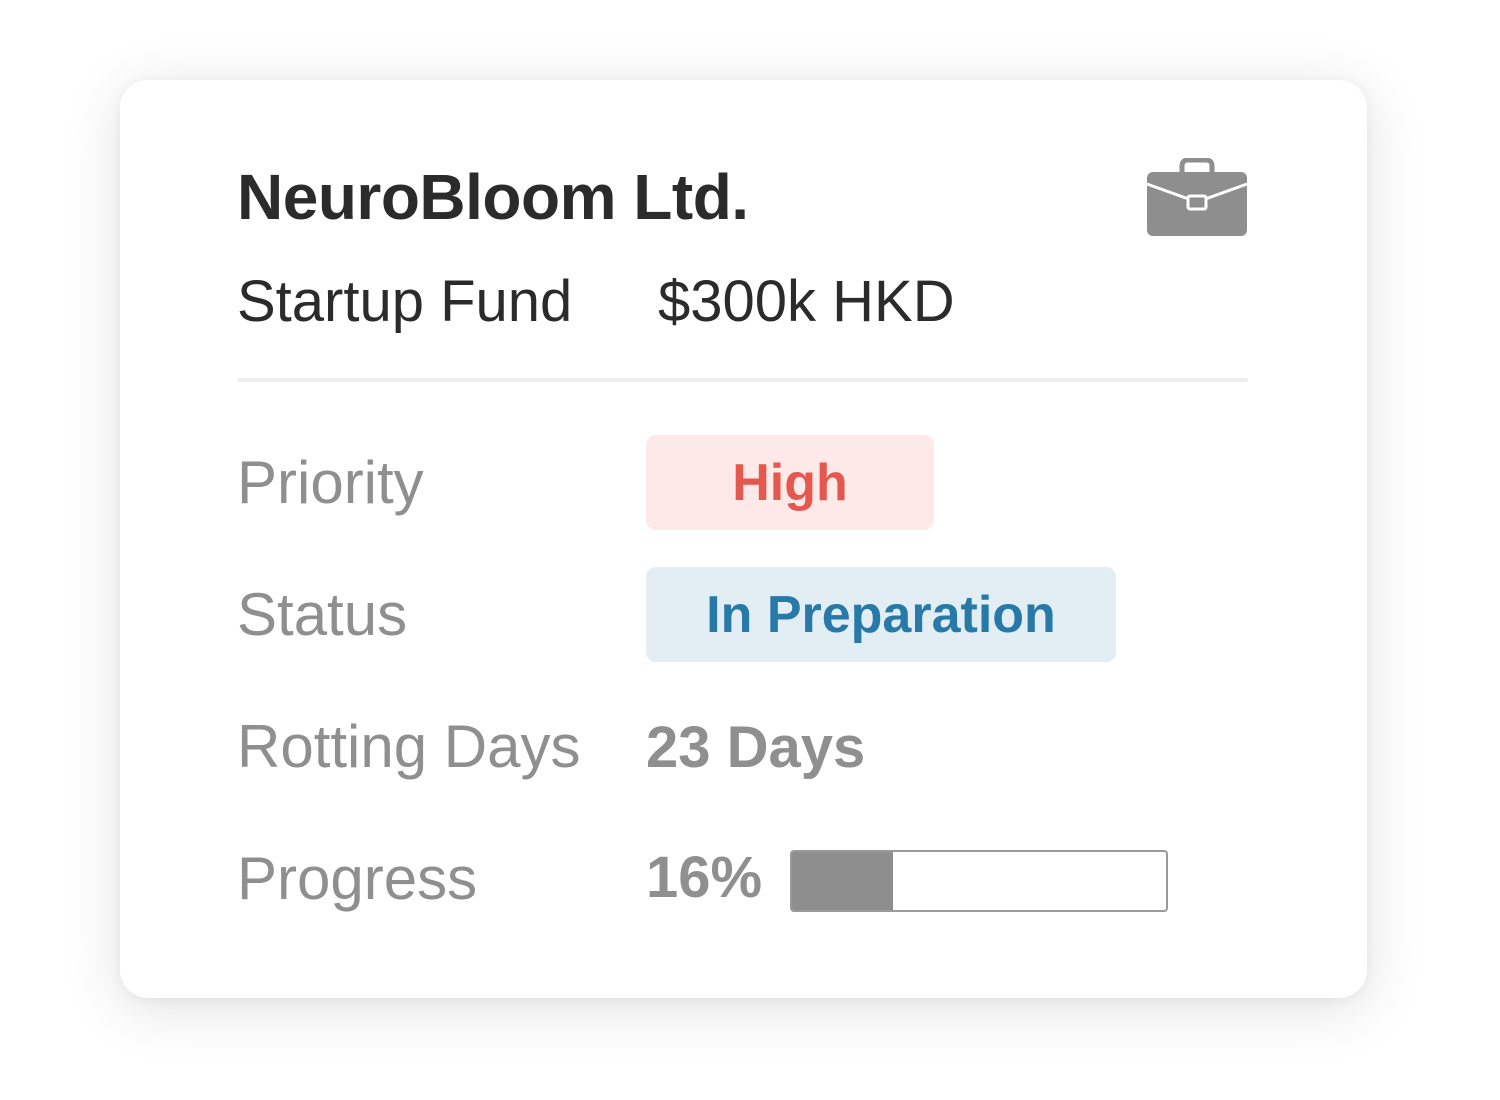  I want to click on priority-label: Priority, so click(330, 482).